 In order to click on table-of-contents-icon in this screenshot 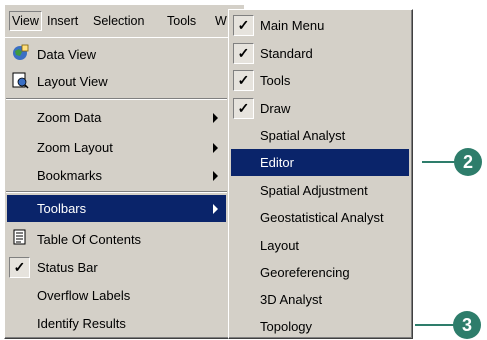, I will do `click(19, 239)`.